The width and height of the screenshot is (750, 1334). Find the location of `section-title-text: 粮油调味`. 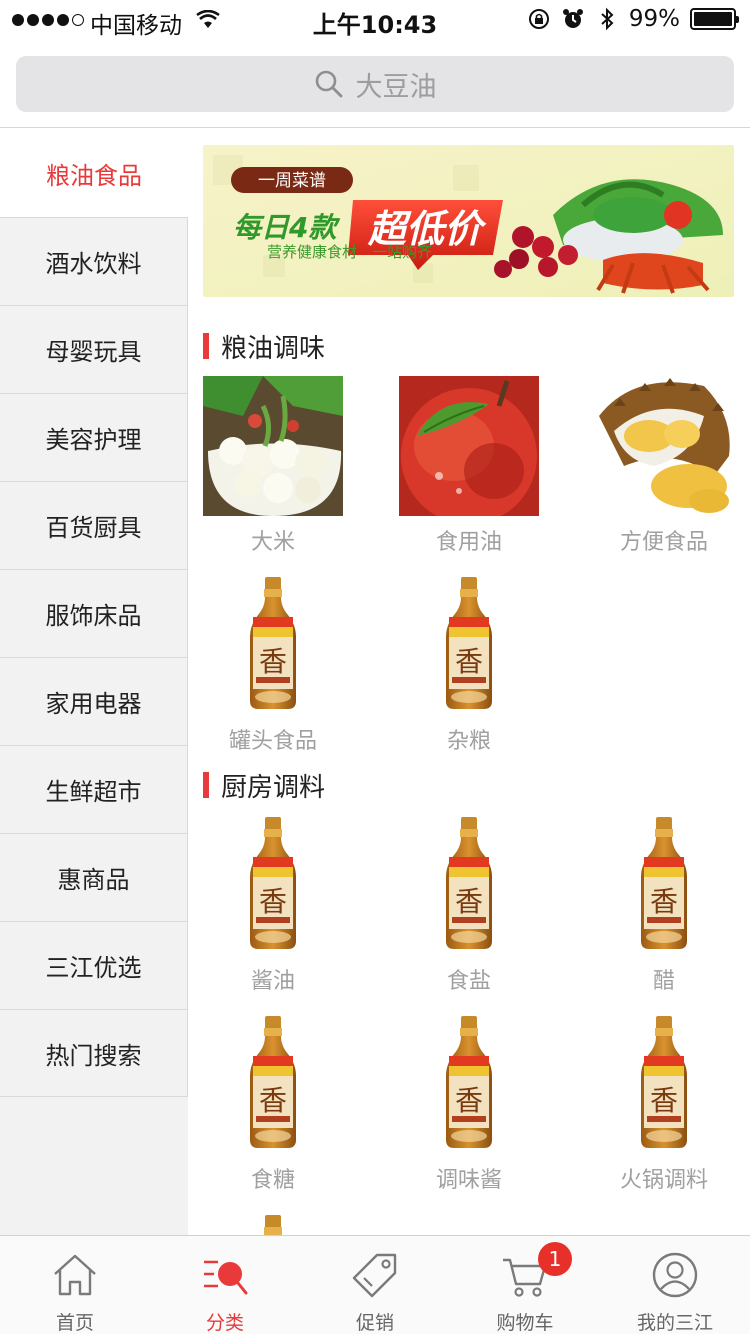

section-title-text: 粮油调味 is located at coordinates (273, 348).